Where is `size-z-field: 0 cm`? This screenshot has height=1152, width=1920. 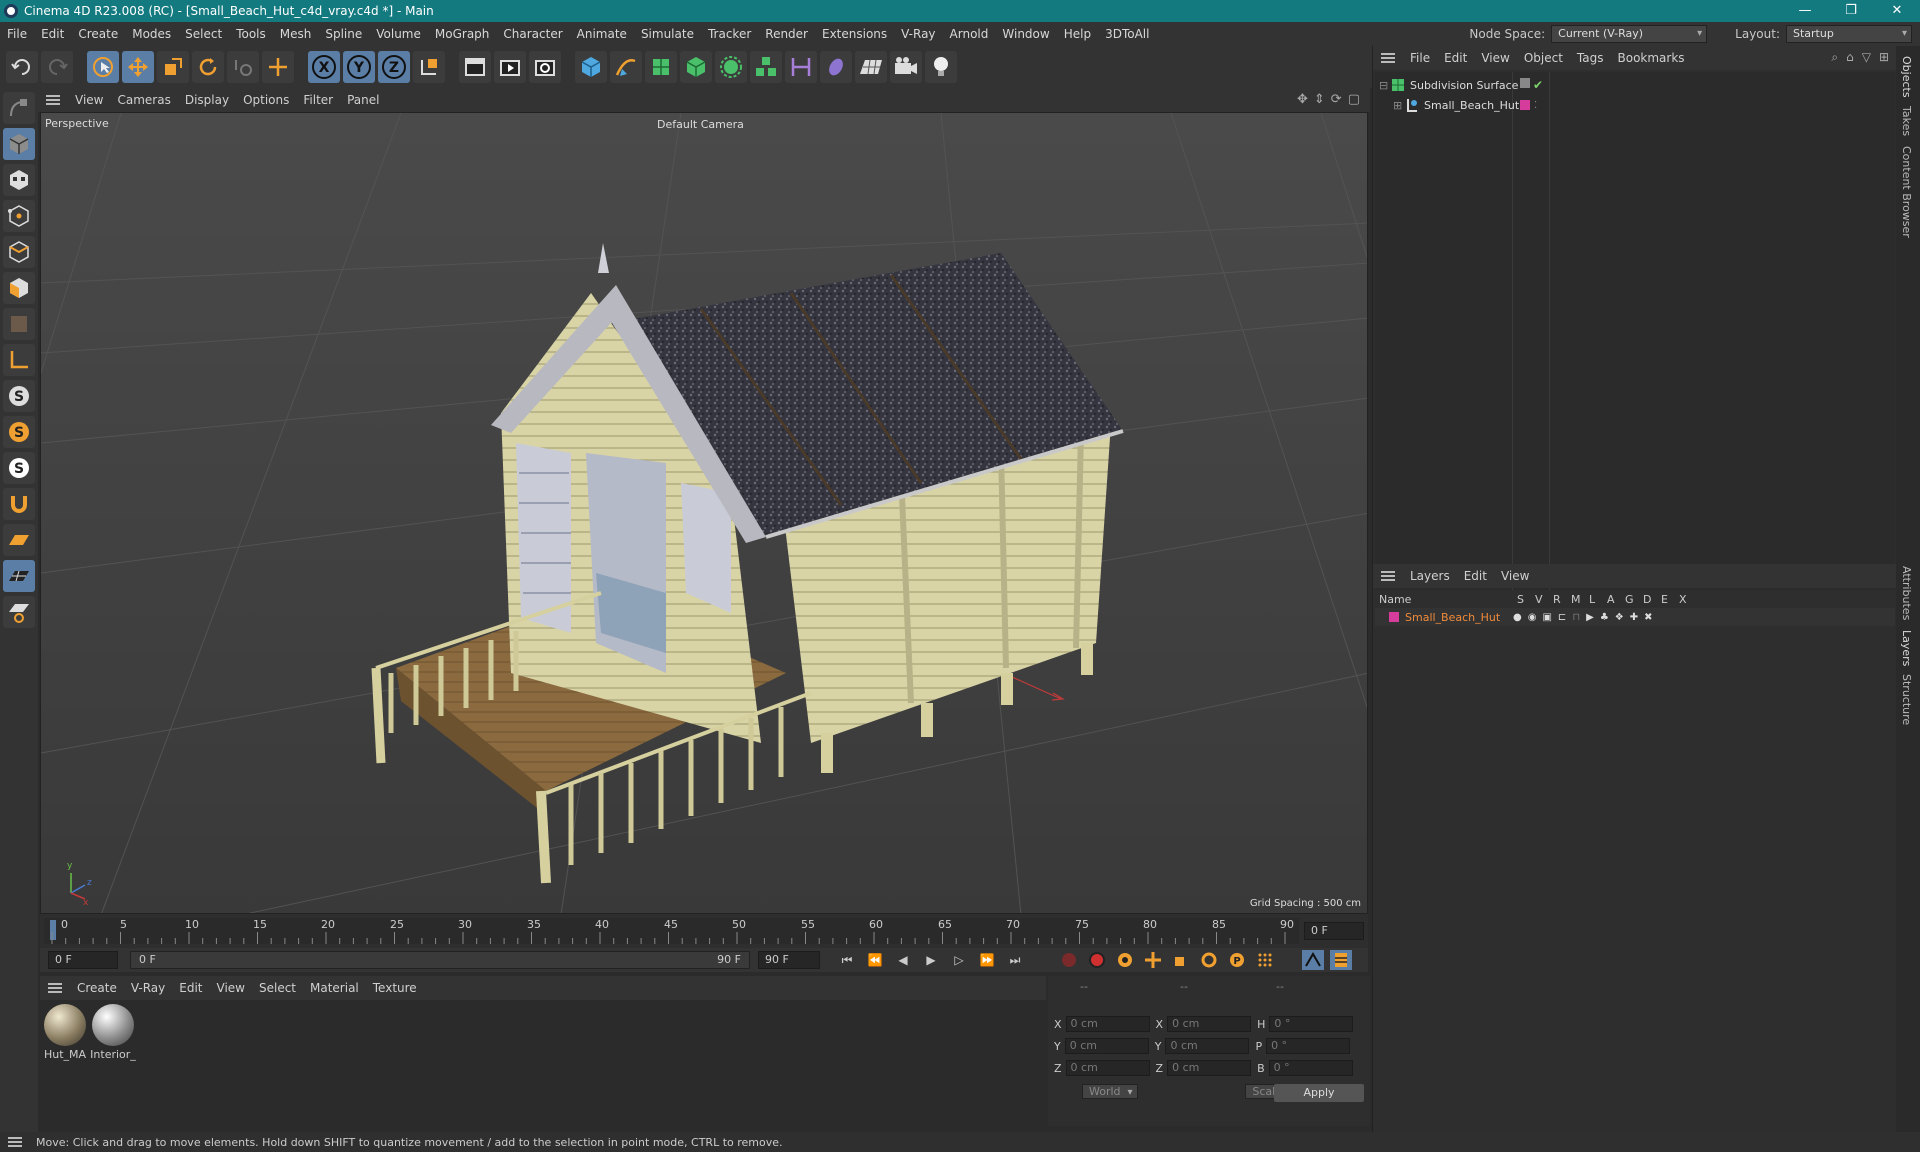
size-z-field: 0 cm is located at coordinates (1209, 1068).